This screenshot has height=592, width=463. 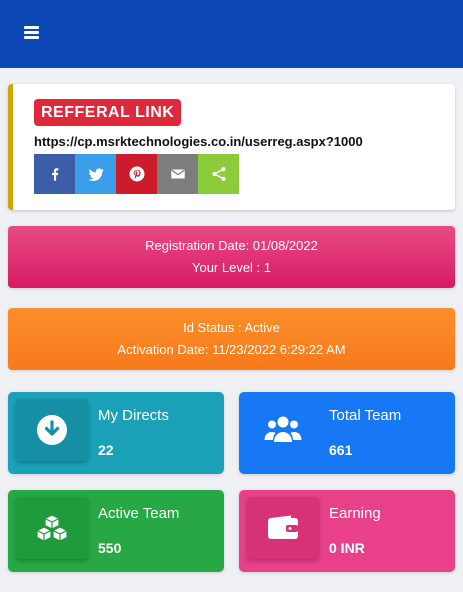 What do you see at coordinates (231, 267) in the screenshot?
I see `user-level-text: Your Level : 1` at bounding box center [231, 267].